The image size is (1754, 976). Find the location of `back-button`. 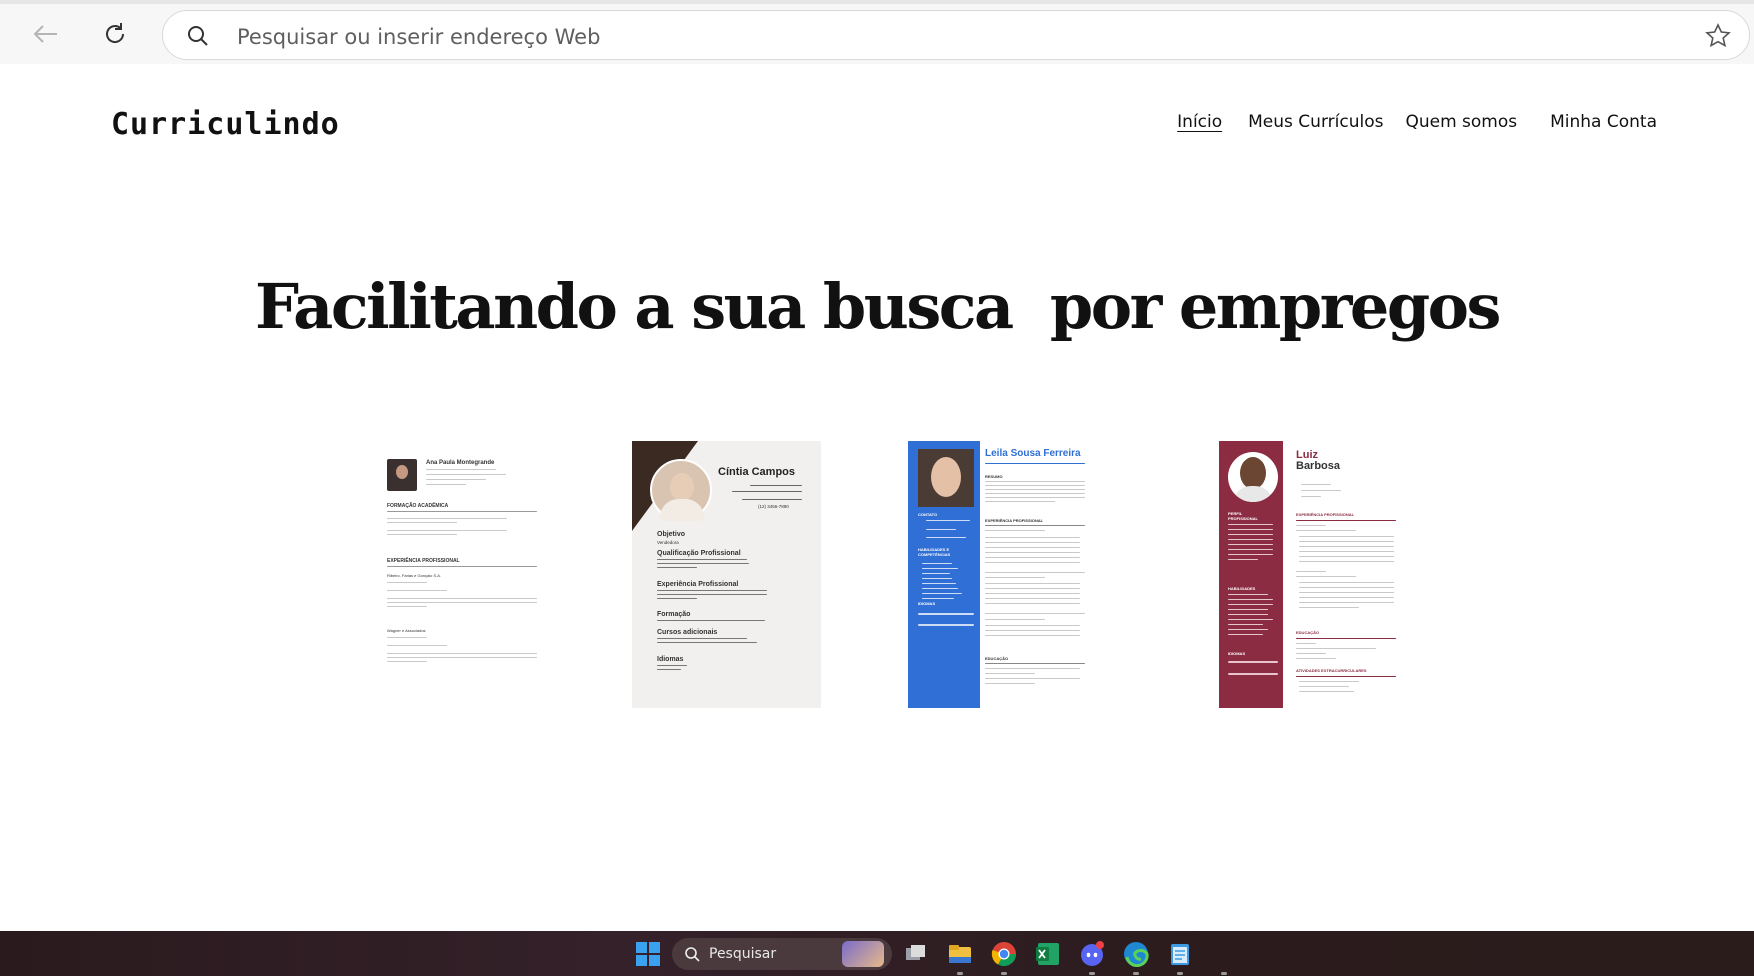

back-button is located at coordinates (45, 34).